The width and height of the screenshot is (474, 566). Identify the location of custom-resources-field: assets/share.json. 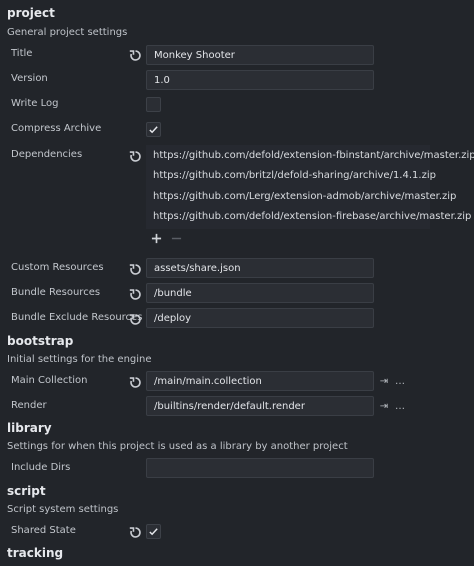
(260, 268).